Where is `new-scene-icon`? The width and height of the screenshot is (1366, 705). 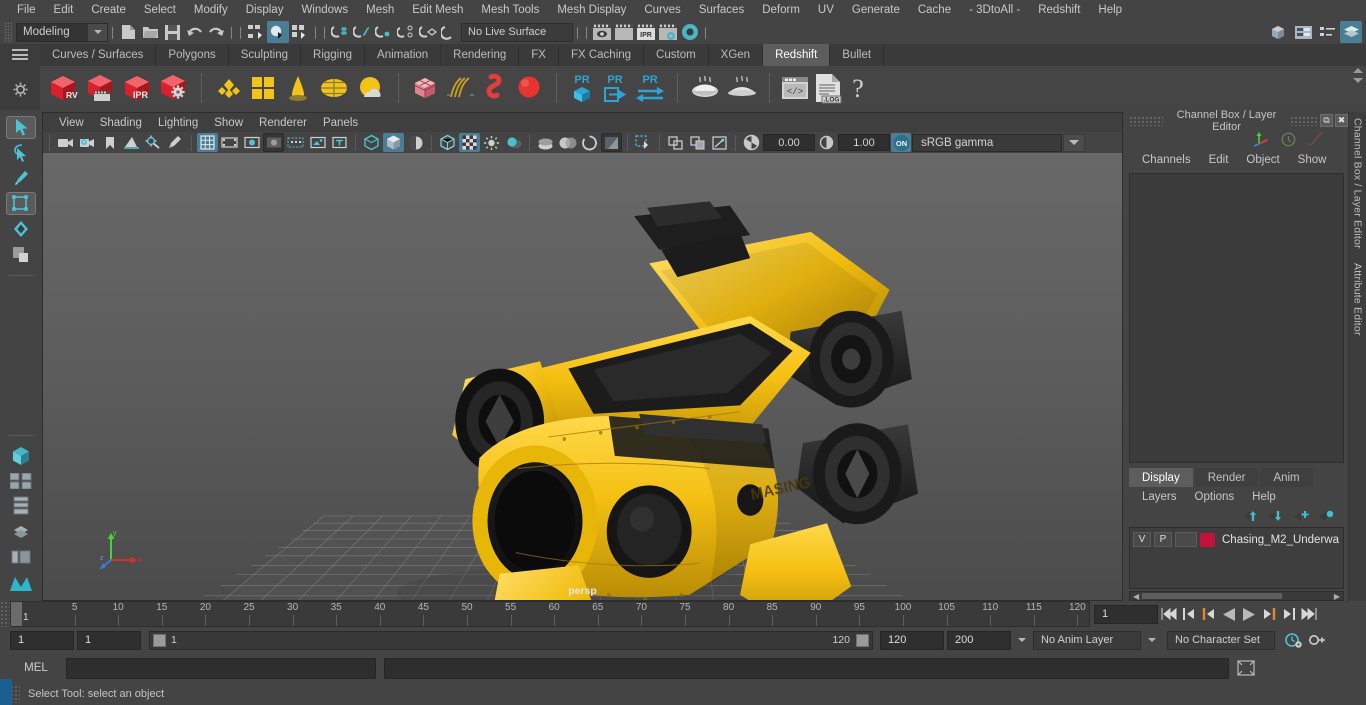
new-scene-icon is located at coordinates (128, 32).